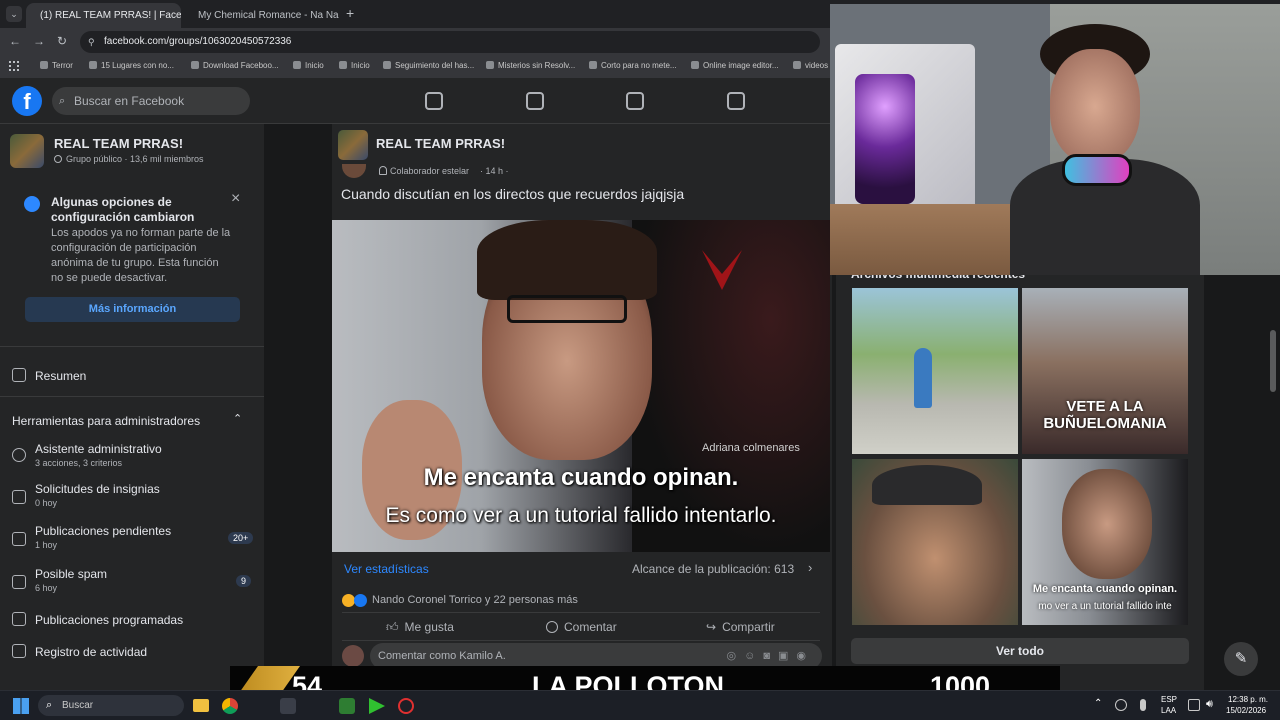  I want to click on forward-icon: →, so click(39, 41).